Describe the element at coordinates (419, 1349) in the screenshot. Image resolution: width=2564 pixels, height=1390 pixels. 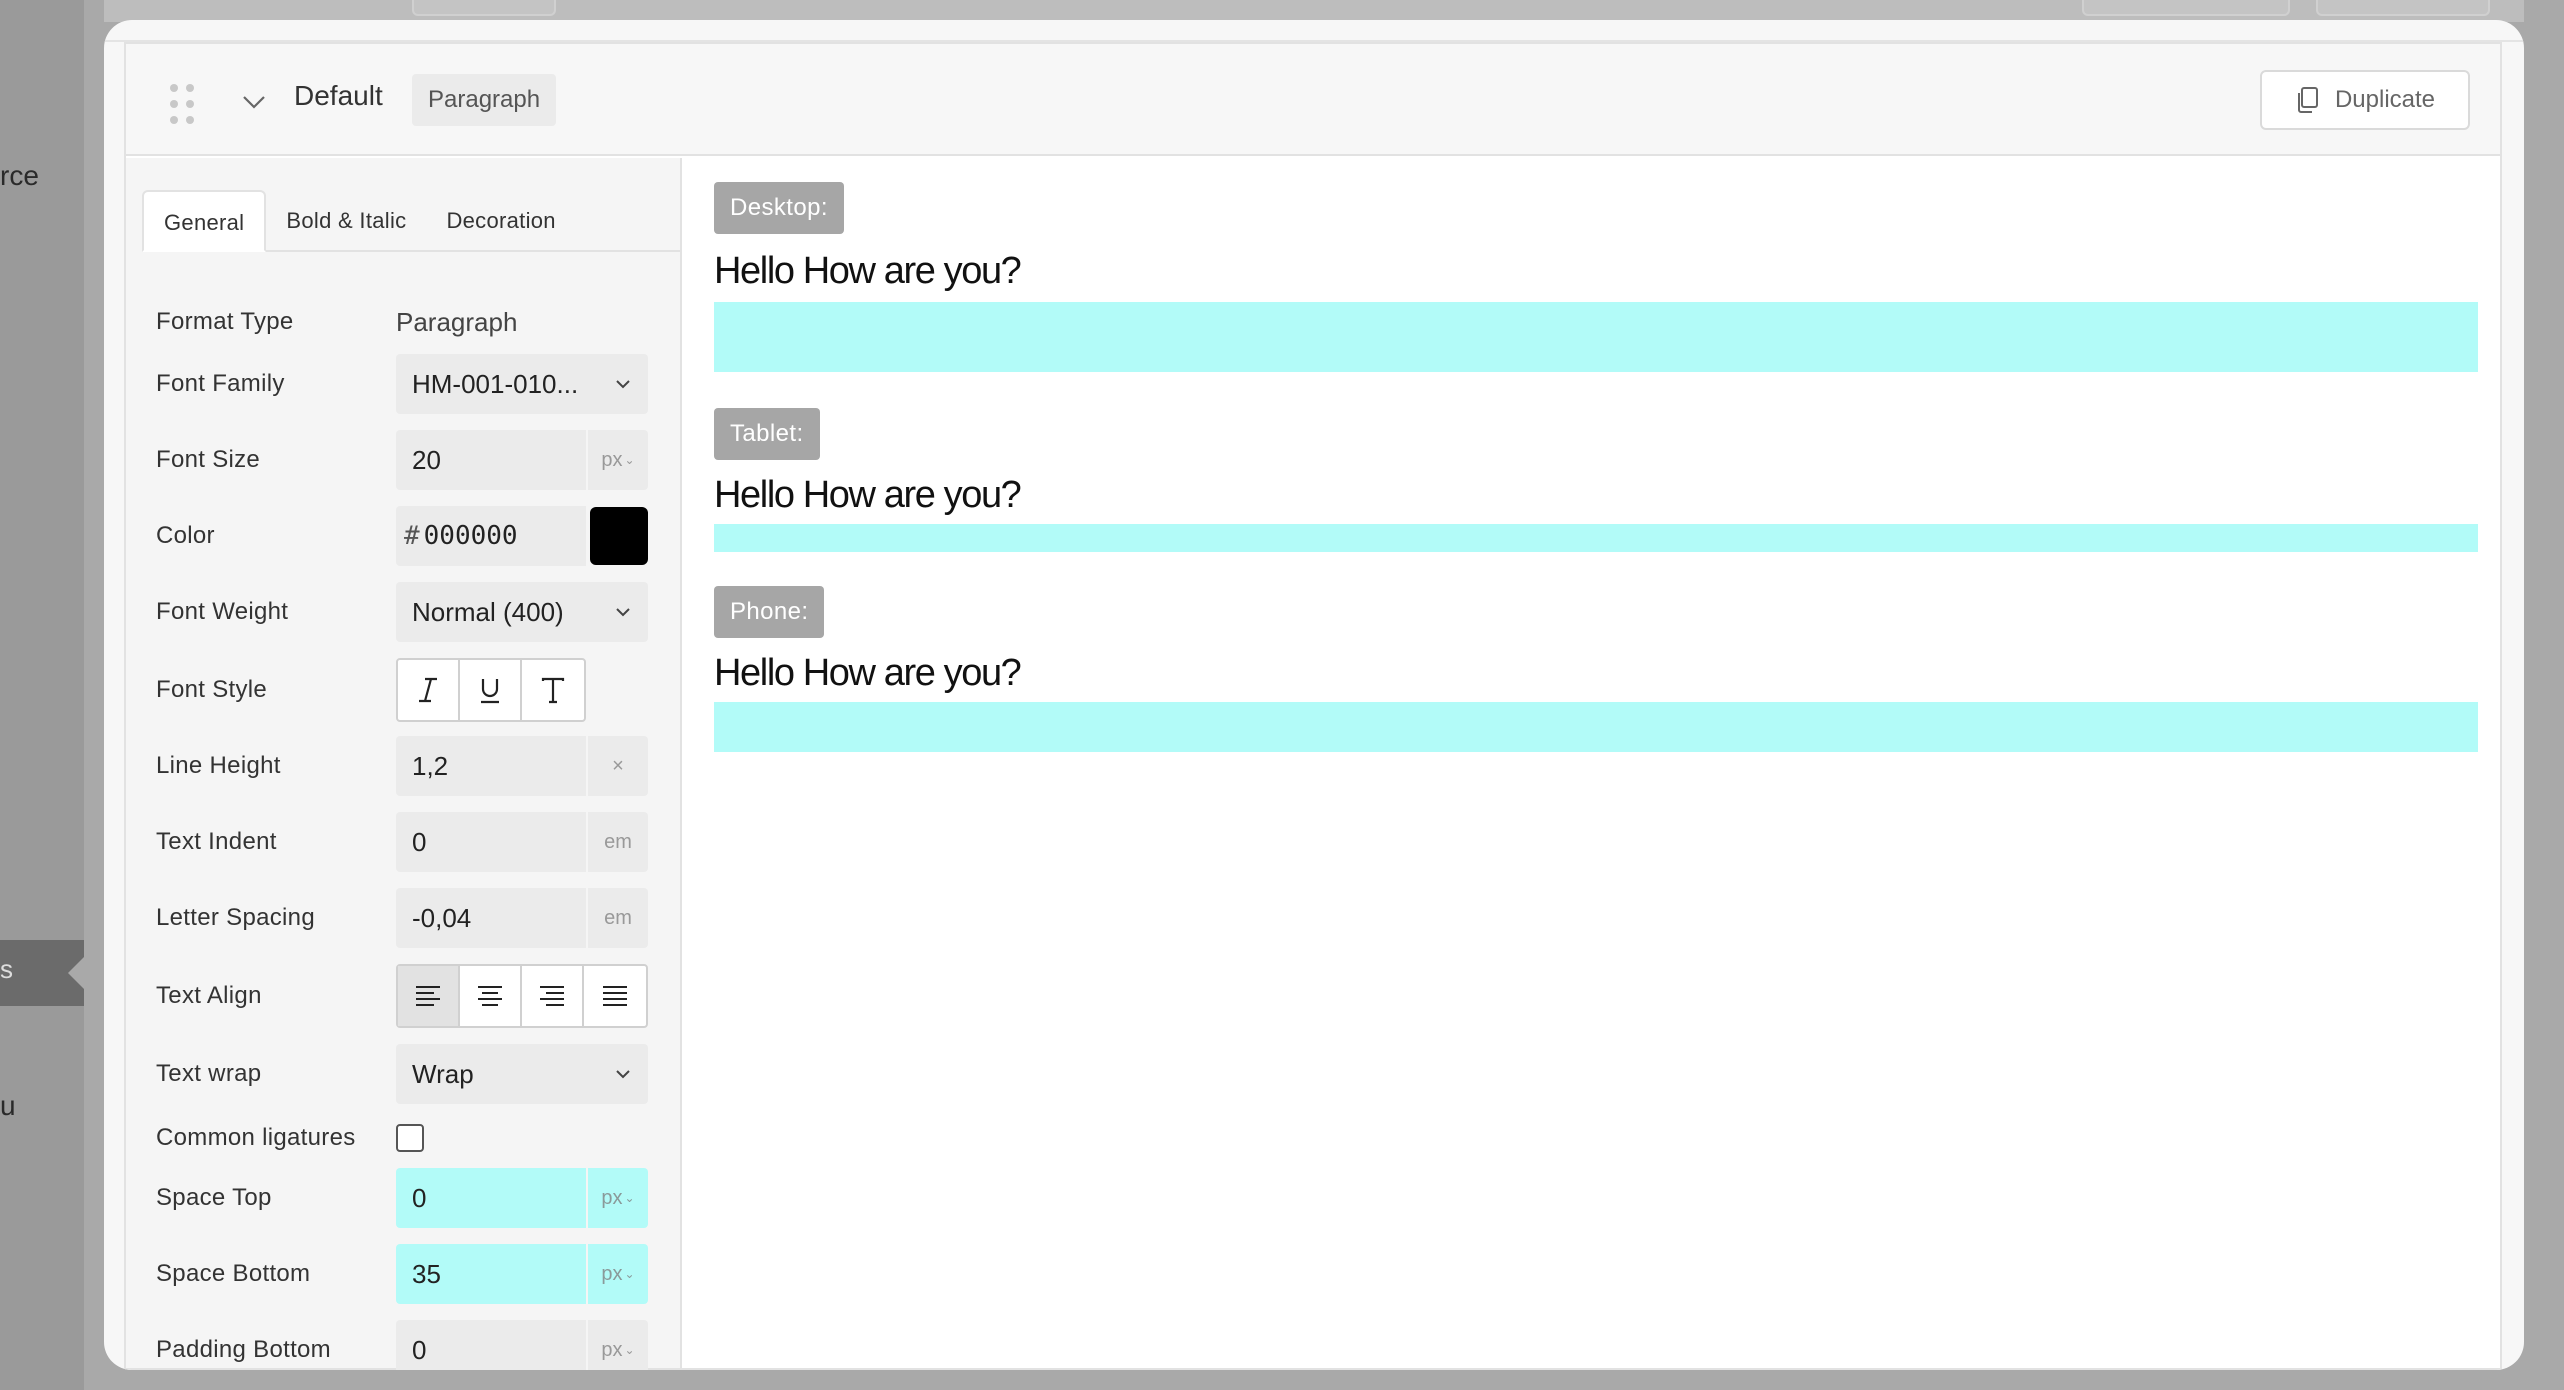
I see `padding-bottom-value: 0` at that location.